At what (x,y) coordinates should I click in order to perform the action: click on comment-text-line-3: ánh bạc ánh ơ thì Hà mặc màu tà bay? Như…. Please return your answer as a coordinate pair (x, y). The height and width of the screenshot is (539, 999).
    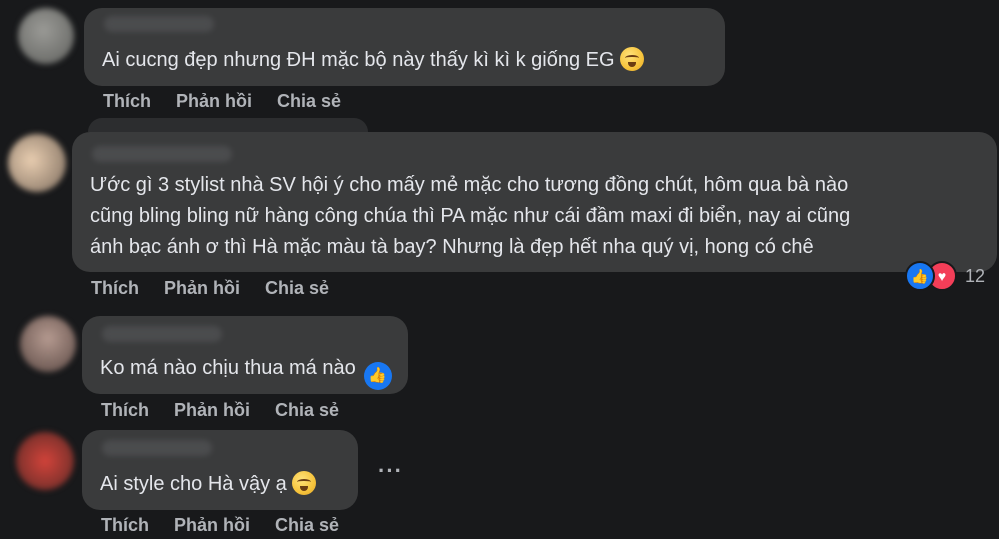
    Looking at the image, I should click on (452, 247).